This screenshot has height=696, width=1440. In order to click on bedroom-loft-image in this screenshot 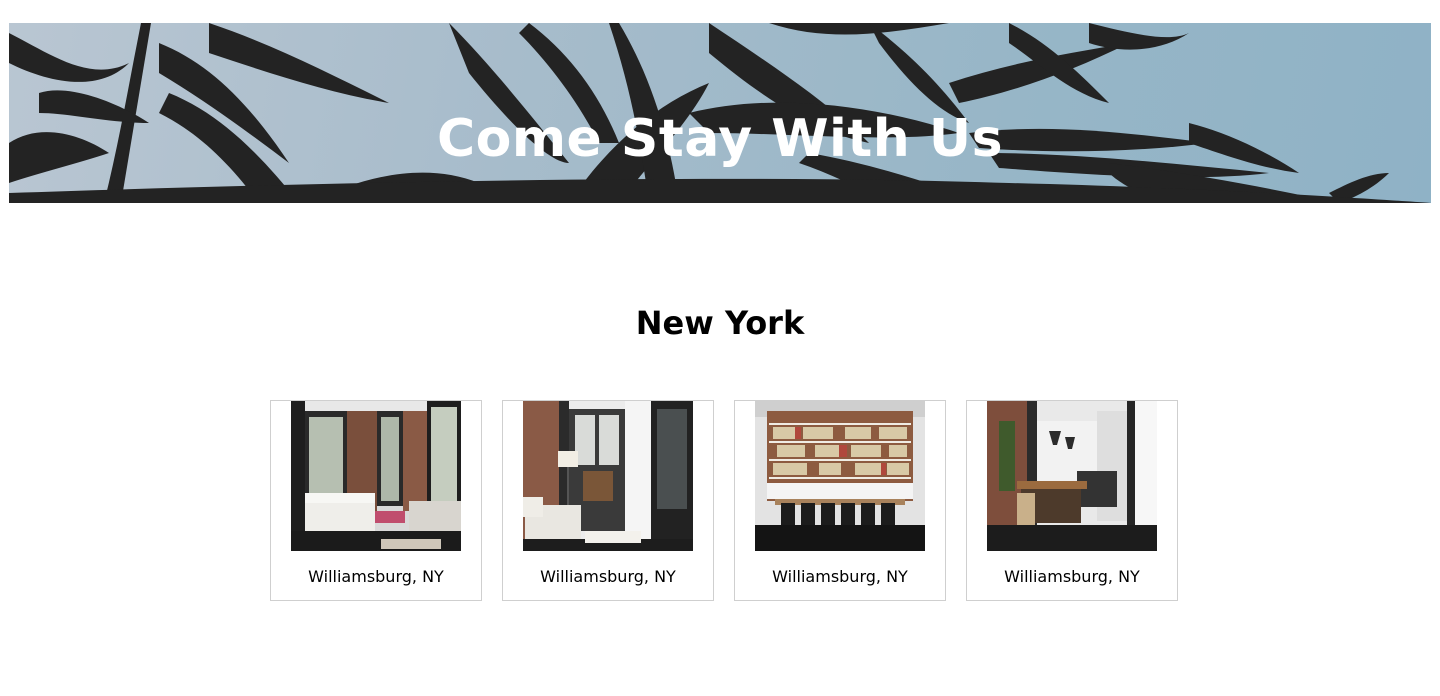, I will do `click(376, 476)`.